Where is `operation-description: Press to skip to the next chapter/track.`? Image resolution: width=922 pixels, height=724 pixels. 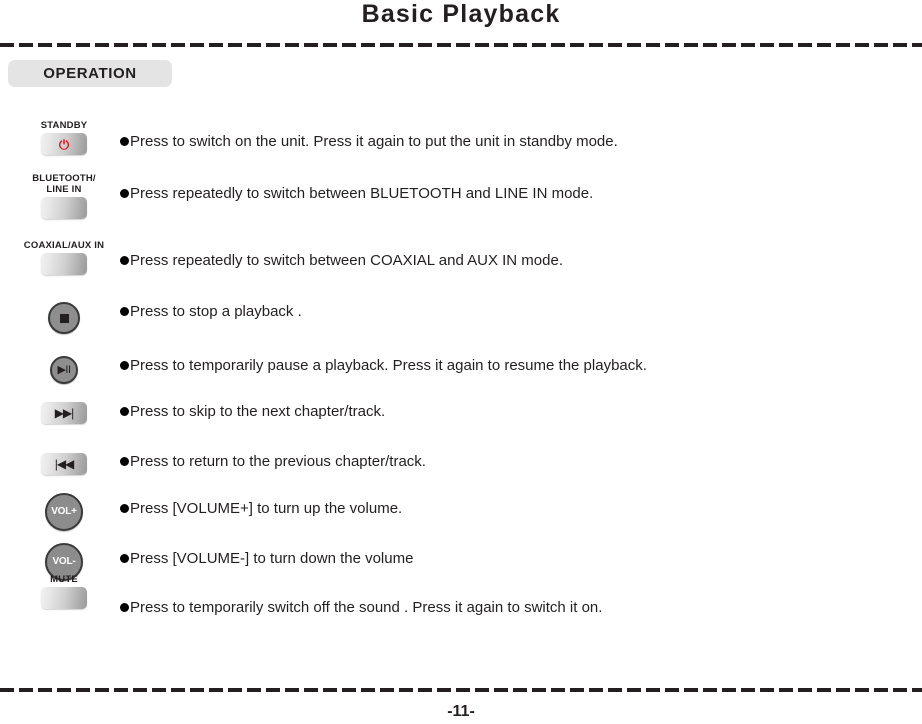
operation-description: Press to skip to the next chapter/track. is located at coordinates (252, 412).